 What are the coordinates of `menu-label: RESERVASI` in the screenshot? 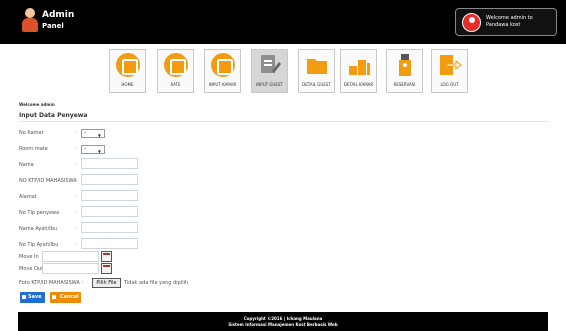 It's located at (404, 84).